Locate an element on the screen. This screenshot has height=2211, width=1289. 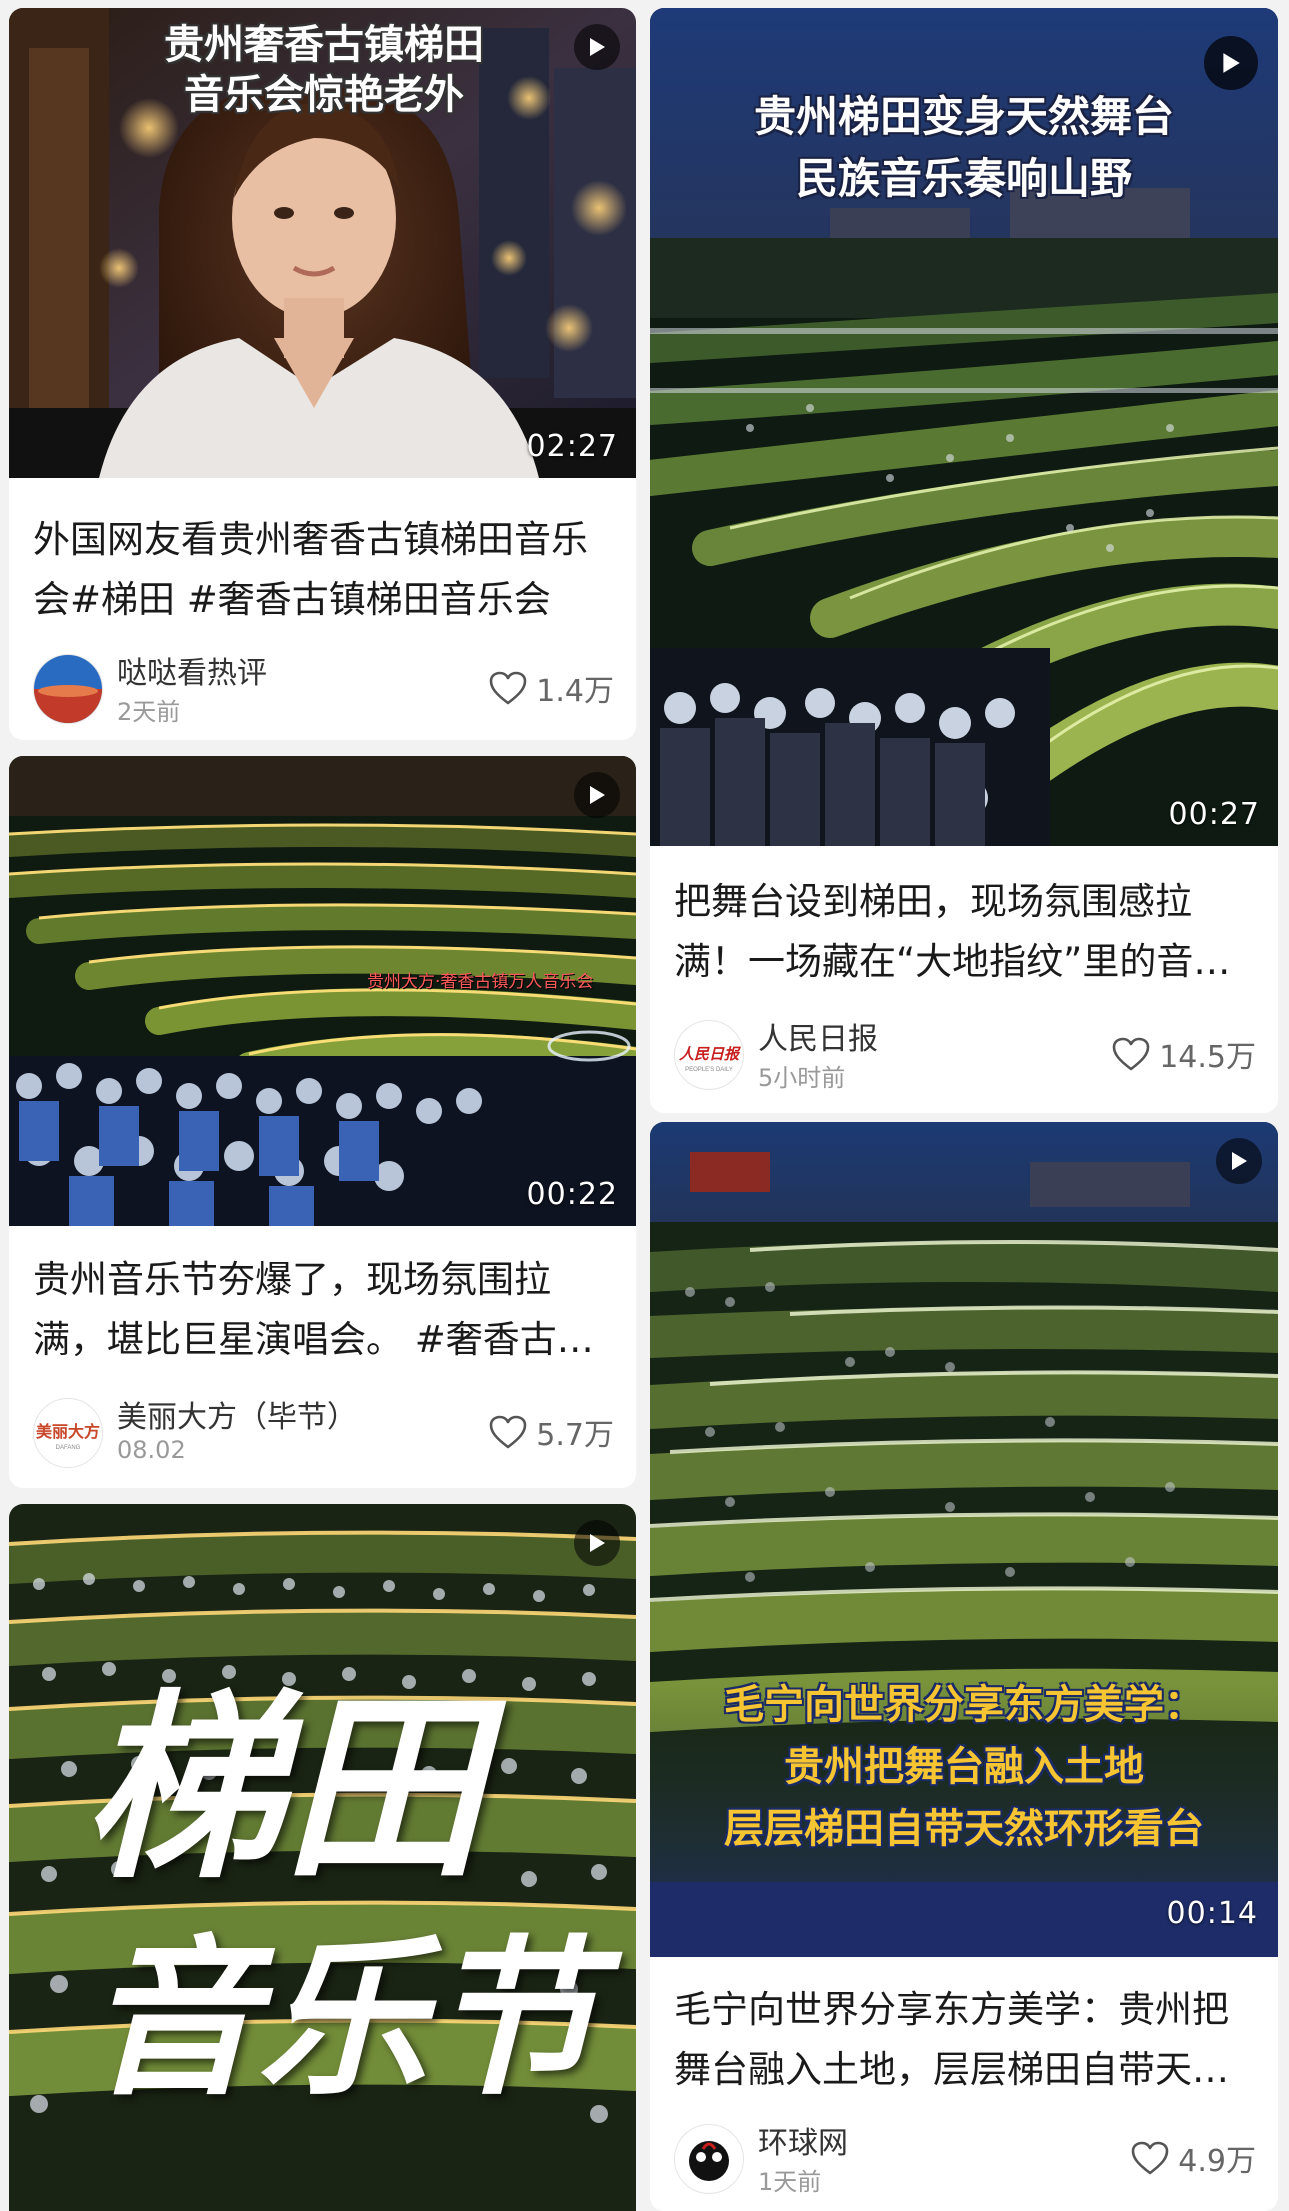
video-duration: 00:27 is located at coordinates (1214, 814).